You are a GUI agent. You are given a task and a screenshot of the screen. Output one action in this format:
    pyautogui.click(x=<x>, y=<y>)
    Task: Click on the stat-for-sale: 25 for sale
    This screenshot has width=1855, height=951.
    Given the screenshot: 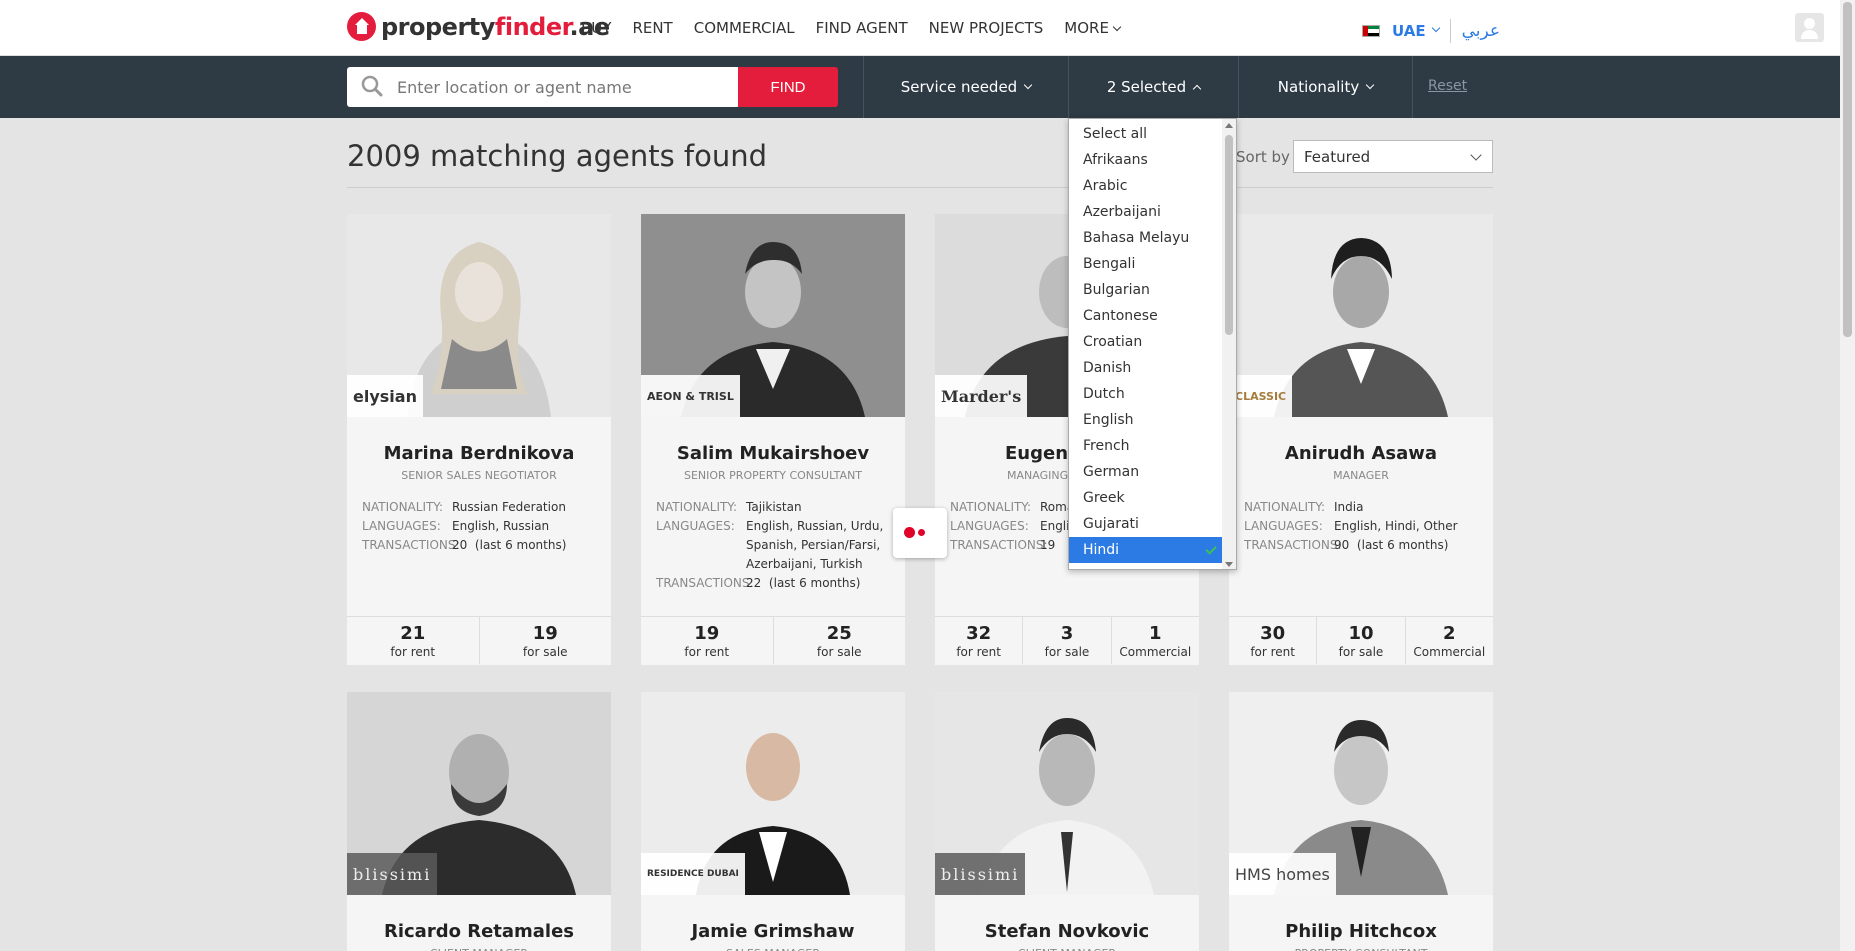 What is the action you would take?
    pyautogui.click(x=840, y=640)
    